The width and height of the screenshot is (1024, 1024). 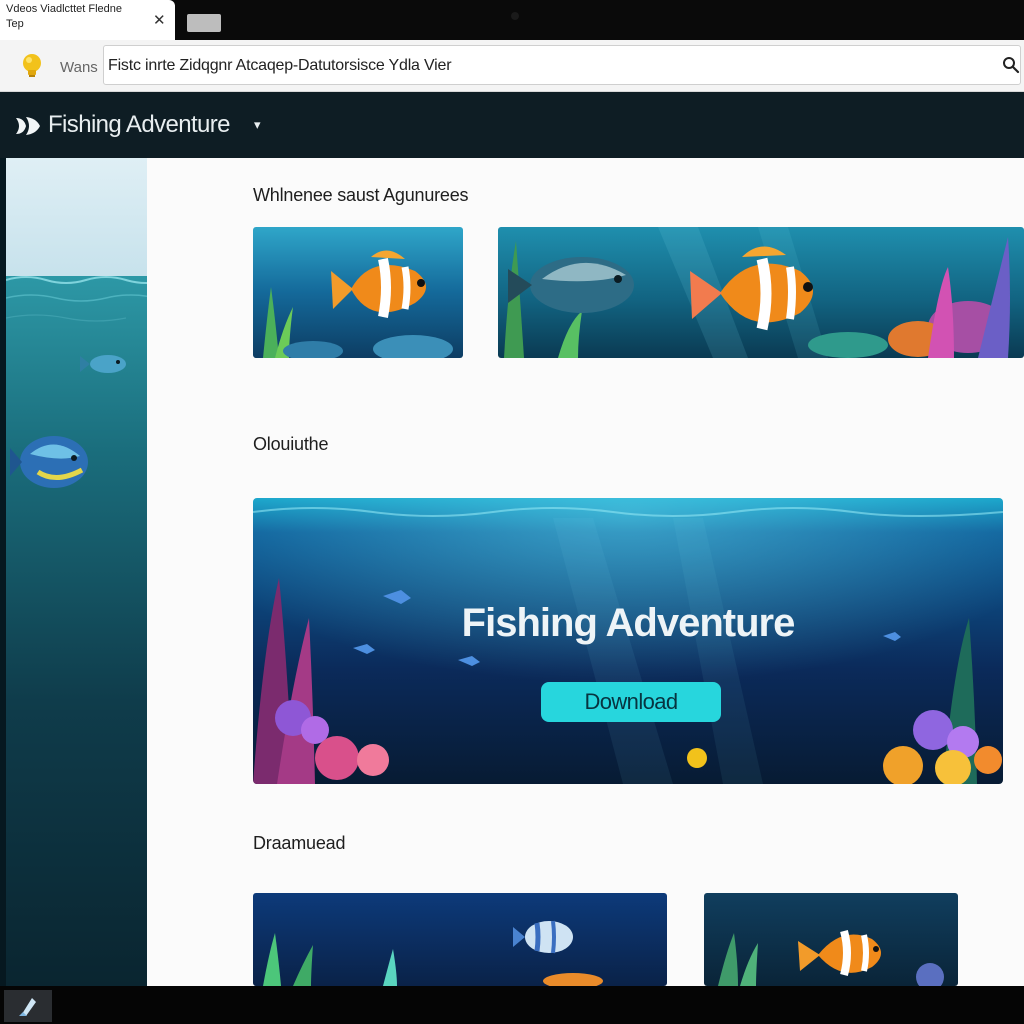 What do you see at coordinates (64, 9) in the screenshot?
I see `tab-title: Vdeos Viadlcttet Fledne` at bounding box center [64, 9].